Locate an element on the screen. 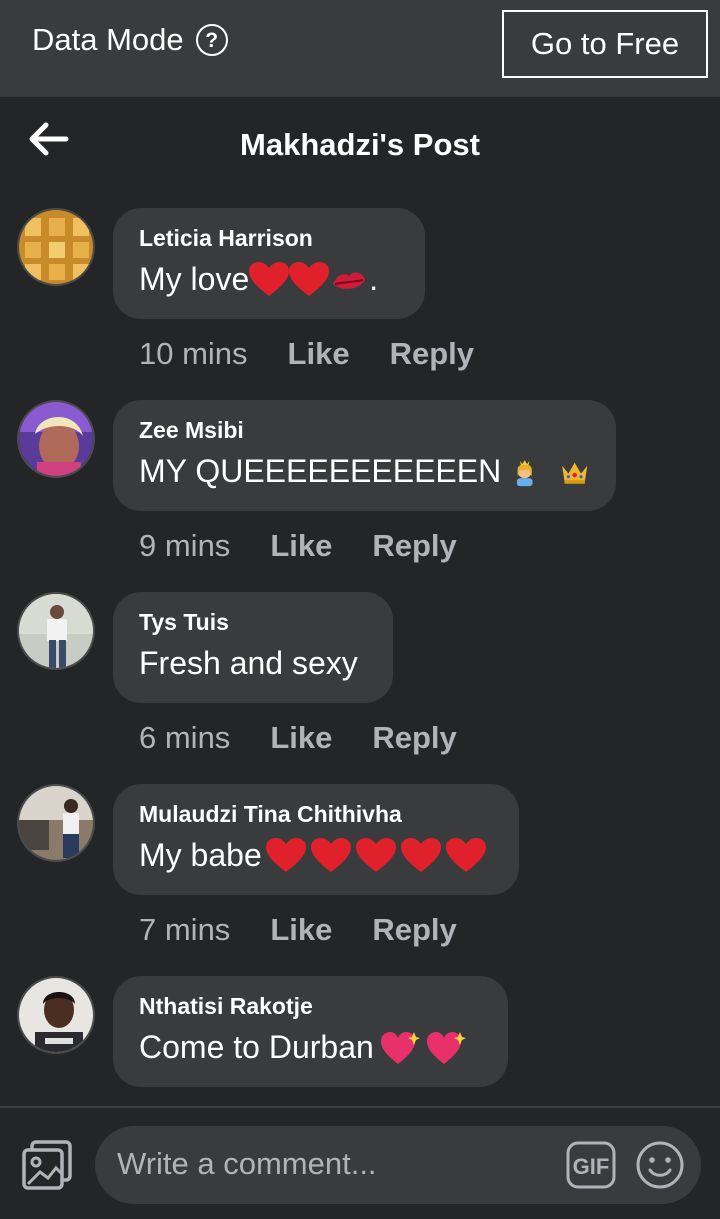 The image size is (720, 1219). photo-icon is located at coordinates (47, 1165).